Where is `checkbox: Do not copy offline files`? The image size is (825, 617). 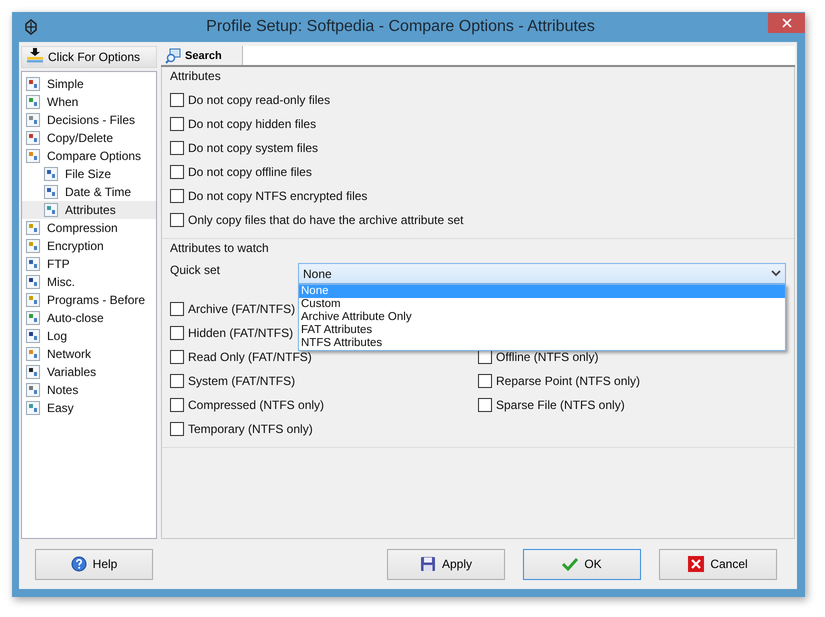
checkbox: Do not copy offline files is located at coordinates (241, 172).